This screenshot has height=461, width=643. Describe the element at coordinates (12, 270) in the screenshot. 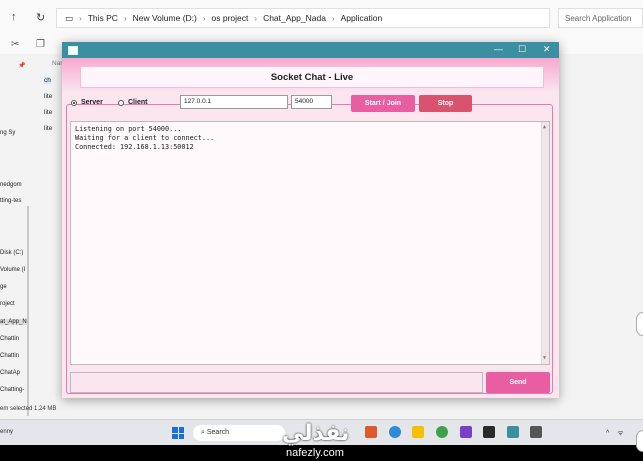

I see `nav-item: Volume (I` at that location.